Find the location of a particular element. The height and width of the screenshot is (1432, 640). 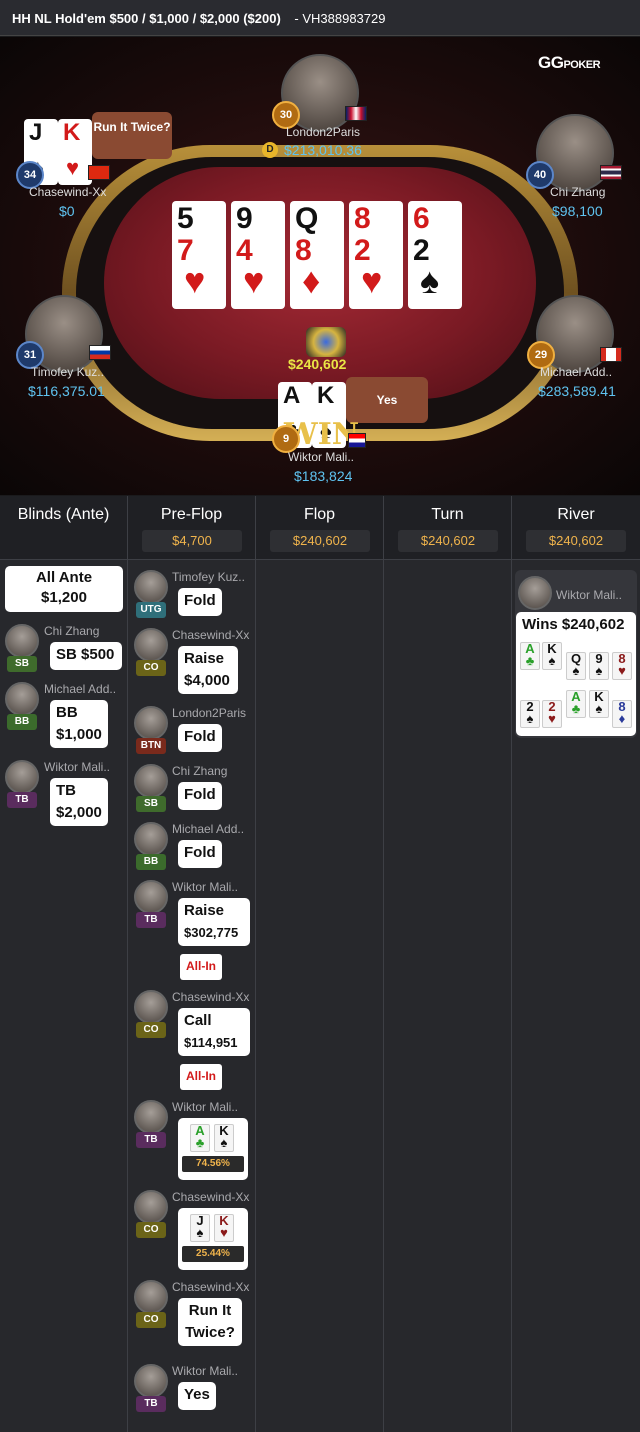

mini-card: K ♠ is located at coordinates (552, 656).